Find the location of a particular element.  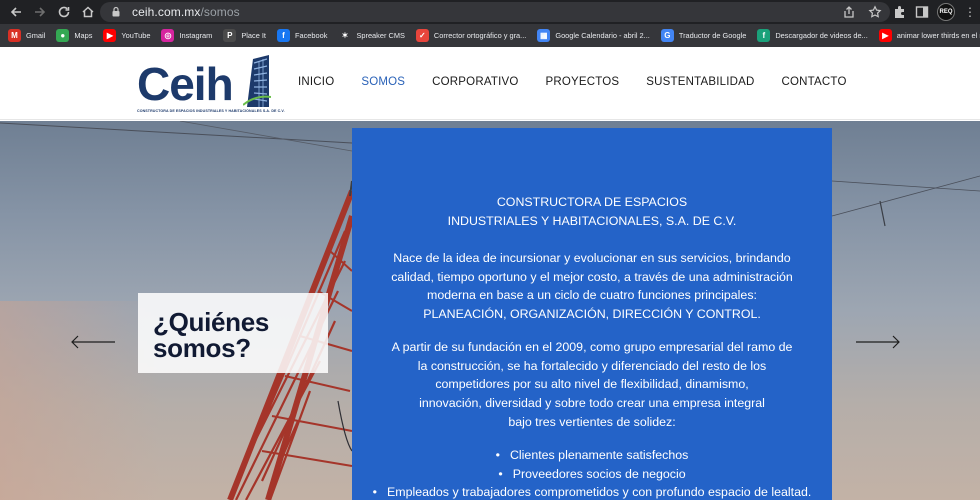

reload-button is located at coordinates (64, 12).